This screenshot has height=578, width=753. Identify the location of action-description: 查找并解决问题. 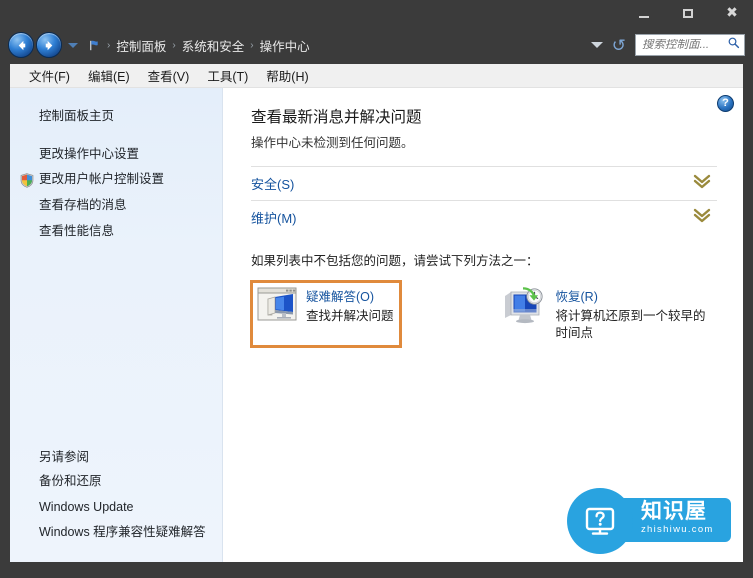
(350, 316).